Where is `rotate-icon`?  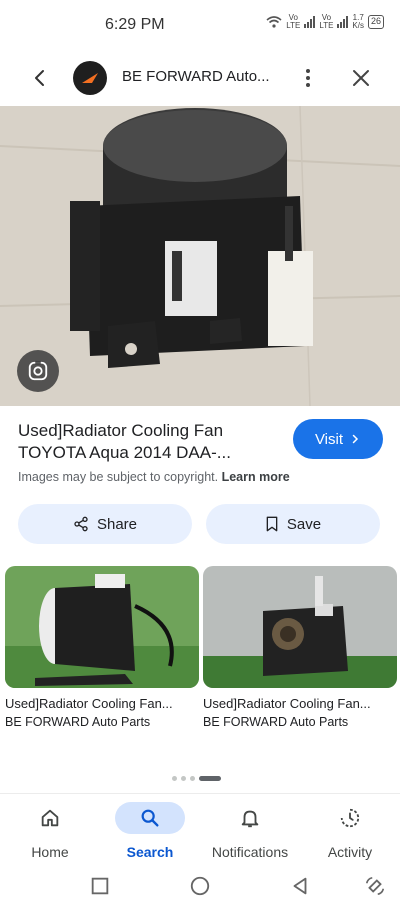 rotate-icon is located at coordinates (375, 886).